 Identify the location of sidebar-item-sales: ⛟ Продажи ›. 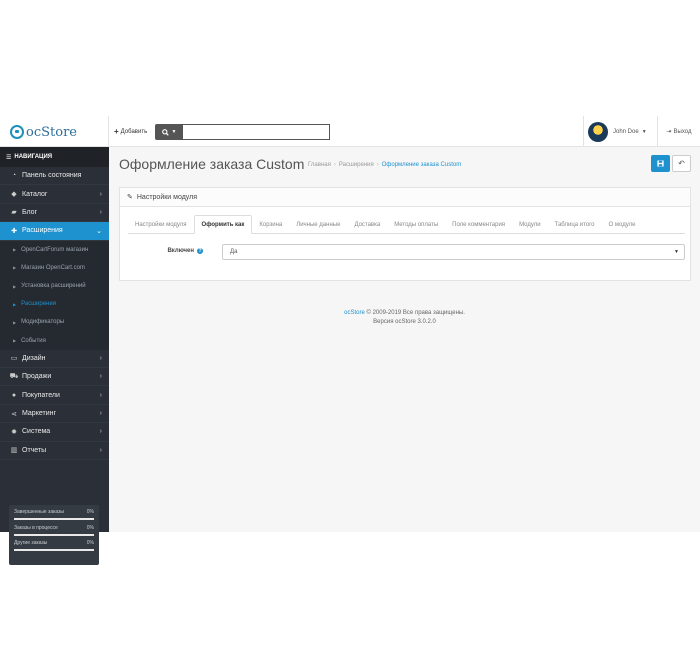
(54, 377).